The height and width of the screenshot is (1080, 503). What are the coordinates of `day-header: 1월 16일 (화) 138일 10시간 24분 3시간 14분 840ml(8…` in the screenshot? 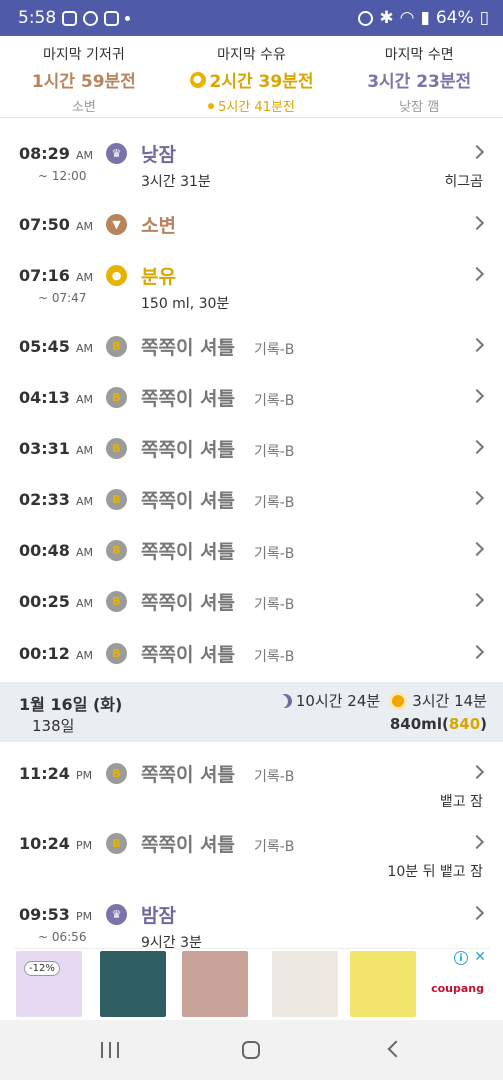 It's located at (251, 712).